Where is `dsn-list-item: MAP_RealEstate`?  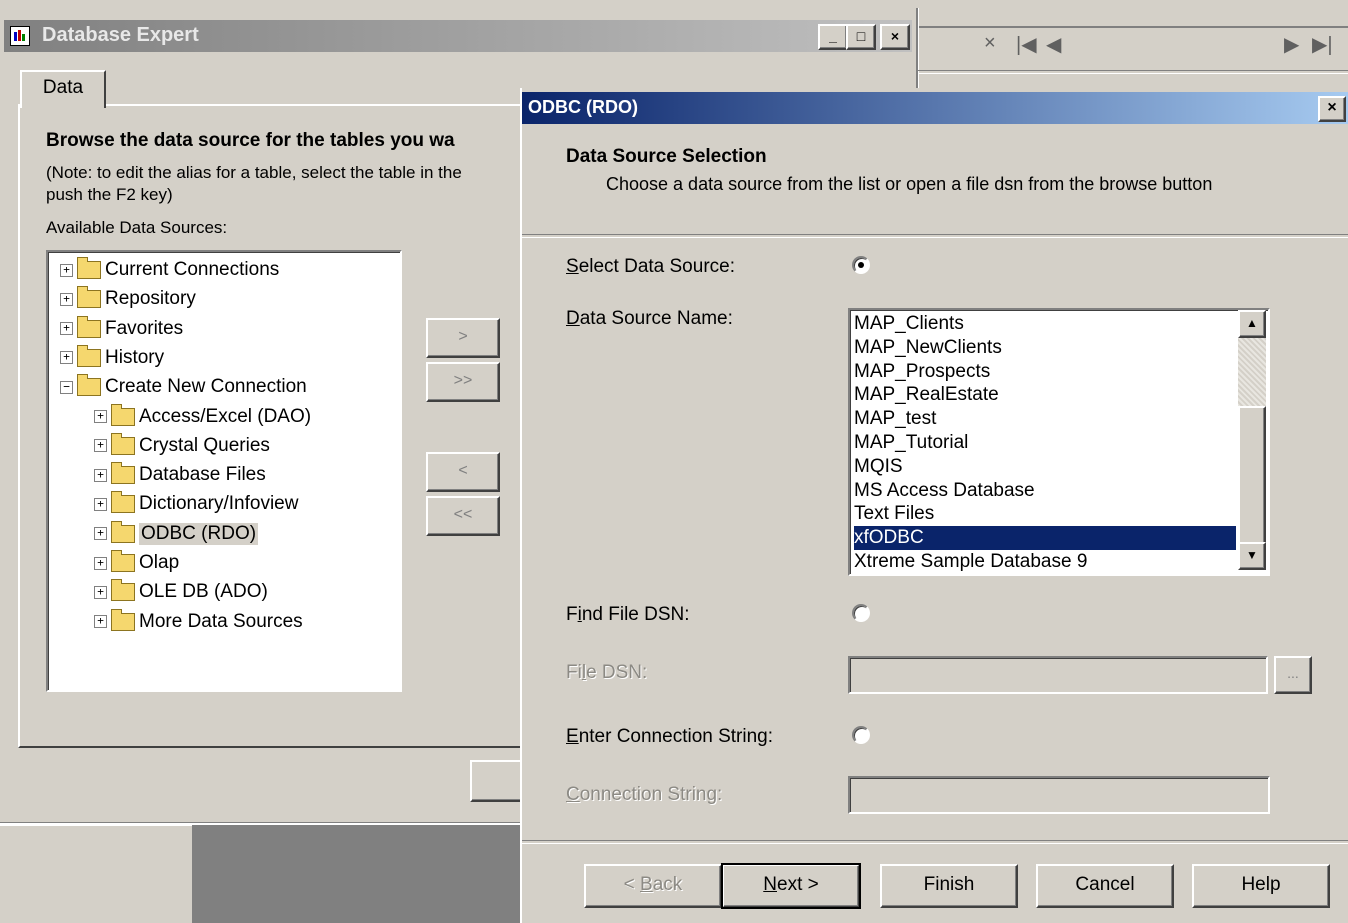 dsn-list-item: MAP_RealEstate is located at coordinates (1045, 395).